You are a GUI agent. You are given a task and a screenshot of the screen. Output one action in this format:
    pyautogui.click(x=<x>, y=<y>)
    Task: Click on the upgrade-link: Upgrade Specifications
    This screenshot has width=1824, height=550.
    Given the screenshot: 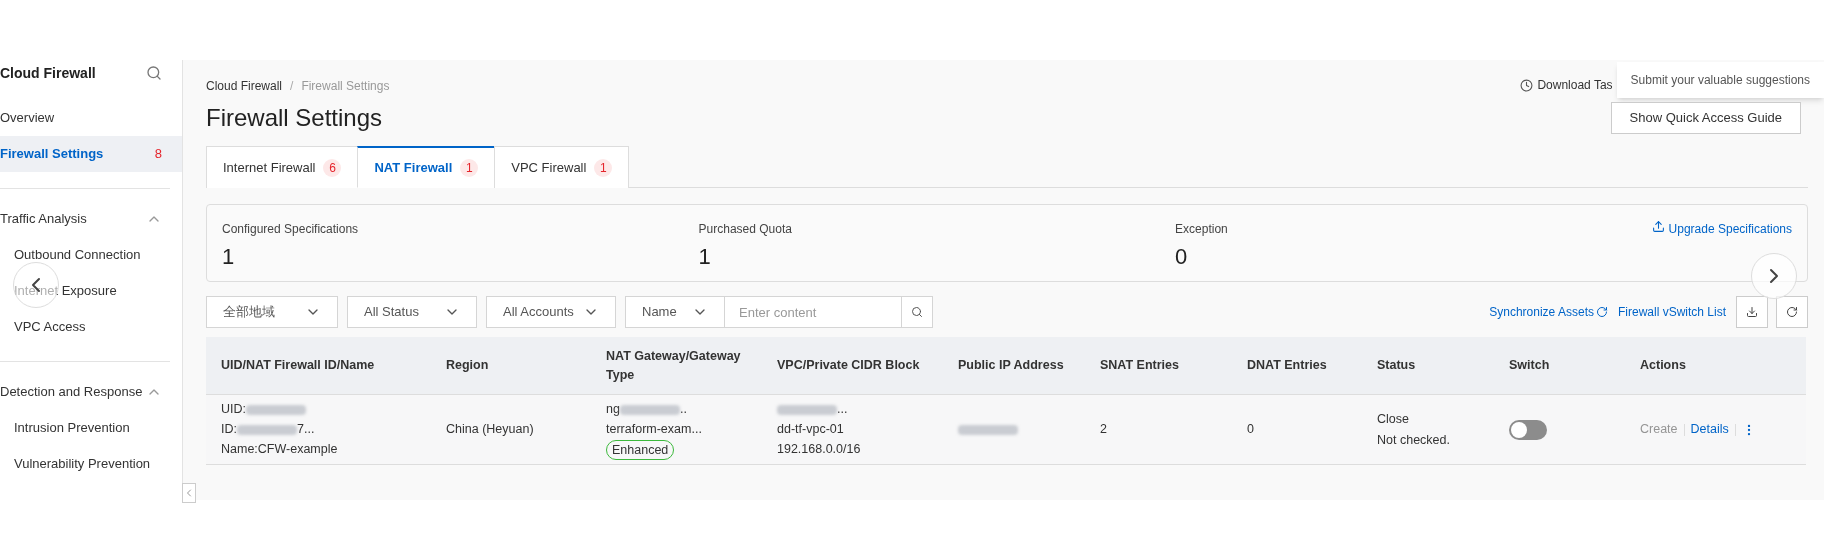 What is the action you would take?
    pyautogui.click(x=1721, y=228)
    